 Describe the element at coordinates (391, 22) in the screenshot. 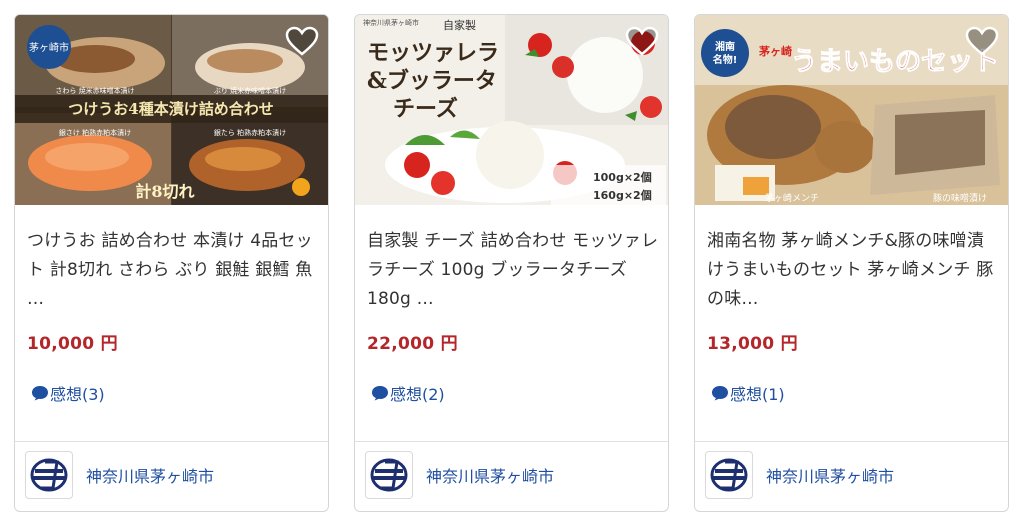

I see `svg-text: 神奈川県茅ヶ崎市` at that location.